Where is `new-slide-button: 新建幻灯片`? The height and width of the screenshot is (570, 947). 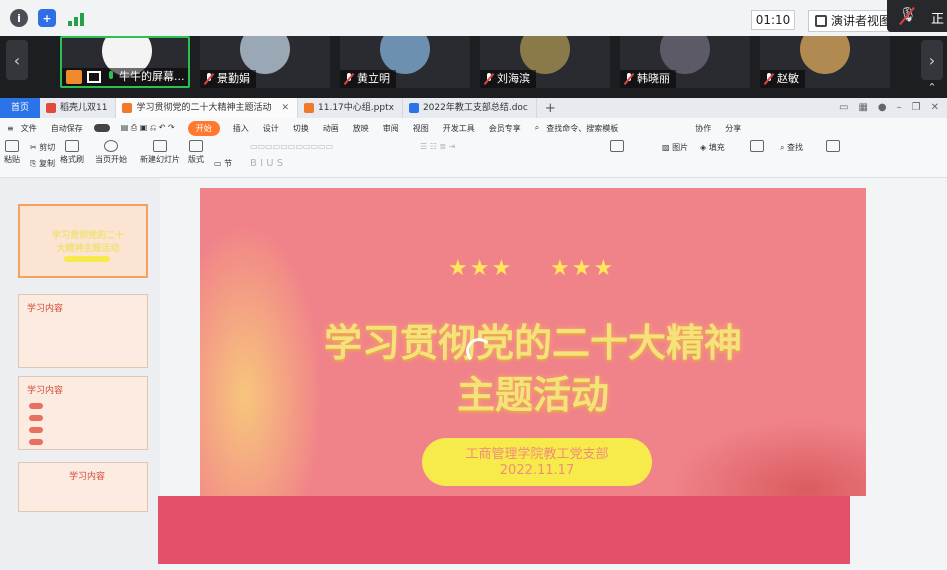
new-slide-button: 新建幻灯片 is located at coordinates (160, 152).